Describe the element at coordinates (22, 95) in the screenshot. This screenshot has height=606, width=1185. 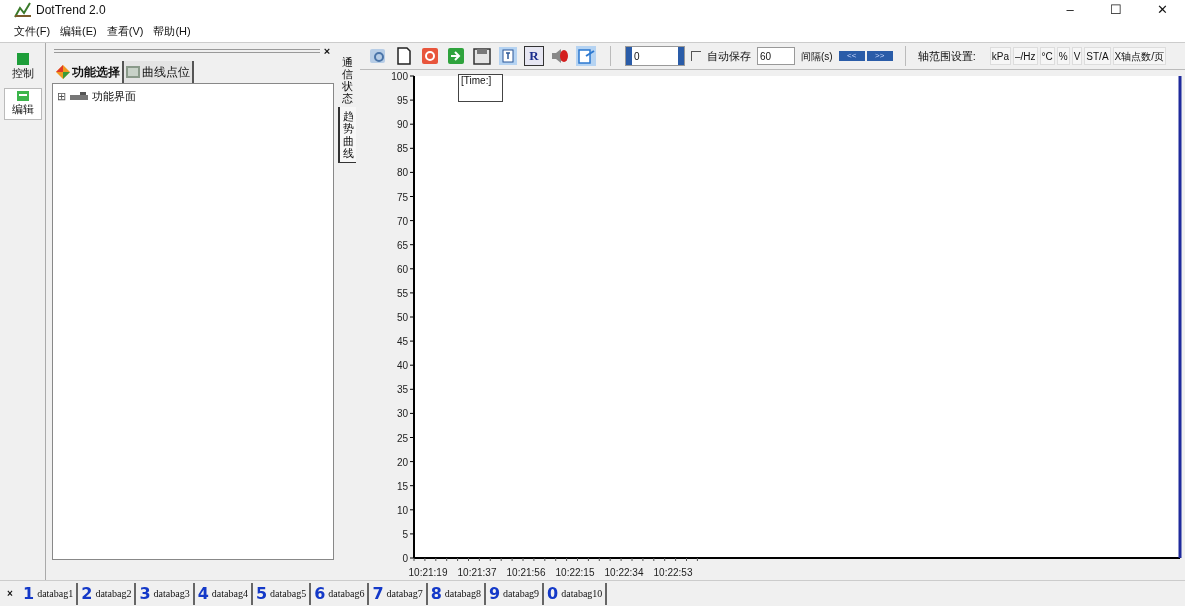
I see `keyboard-icon` at that location.